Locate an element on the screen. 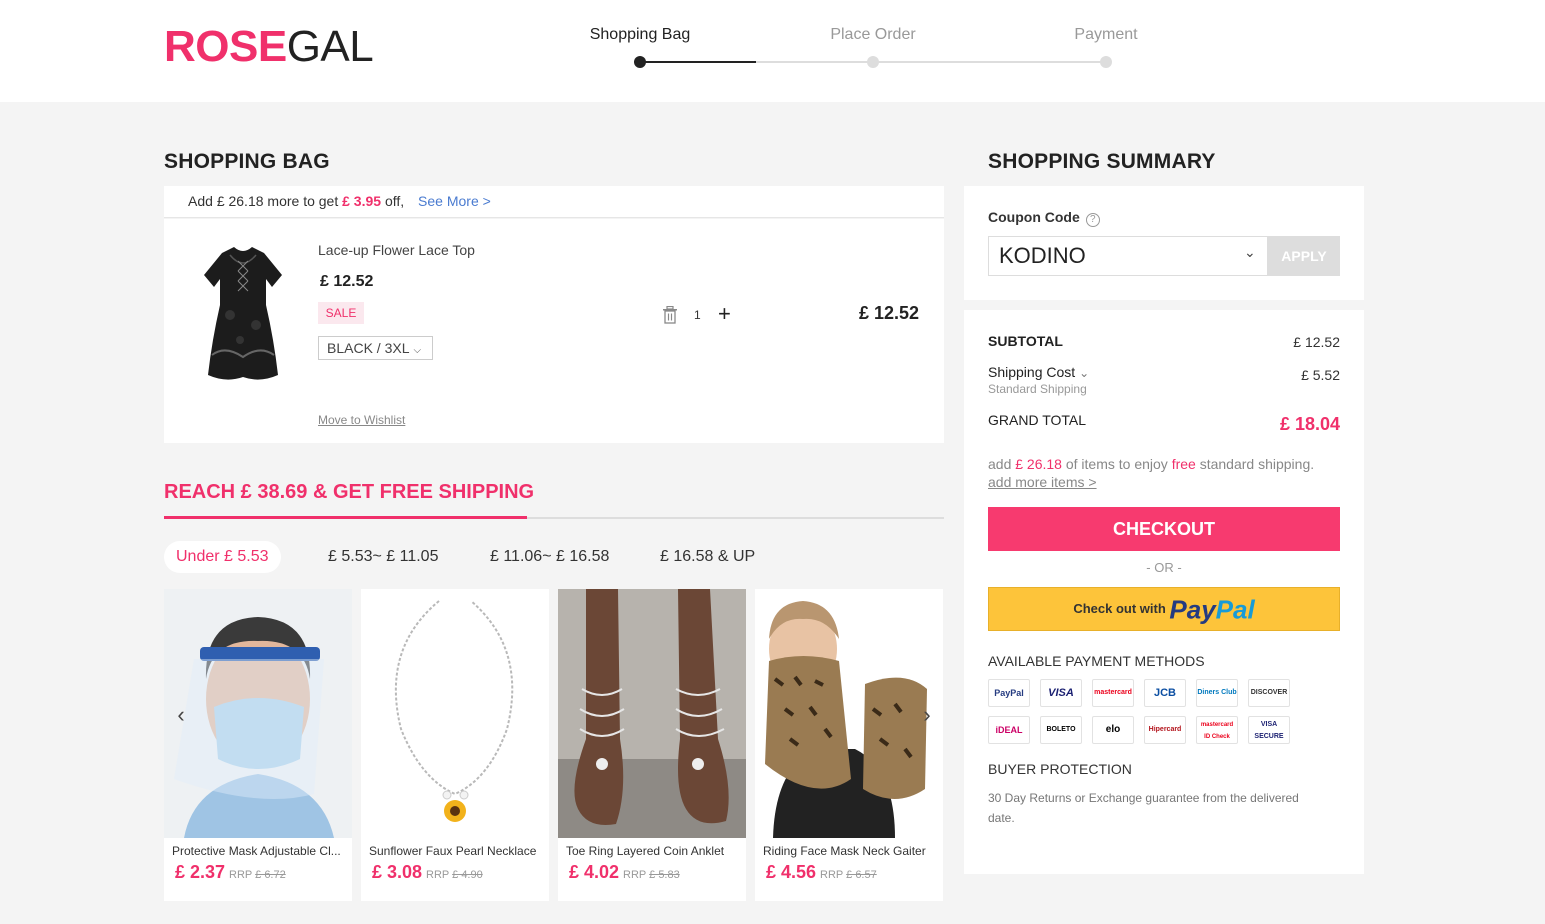 The height and width of the screenshot is (924, 1545). hipercard-icon: Hipercard is located at coordinates (1165, 730).